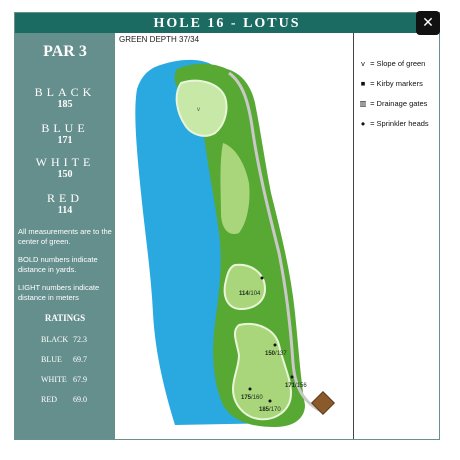  I want to click on rating-value: 72.3, so click(80, 339).